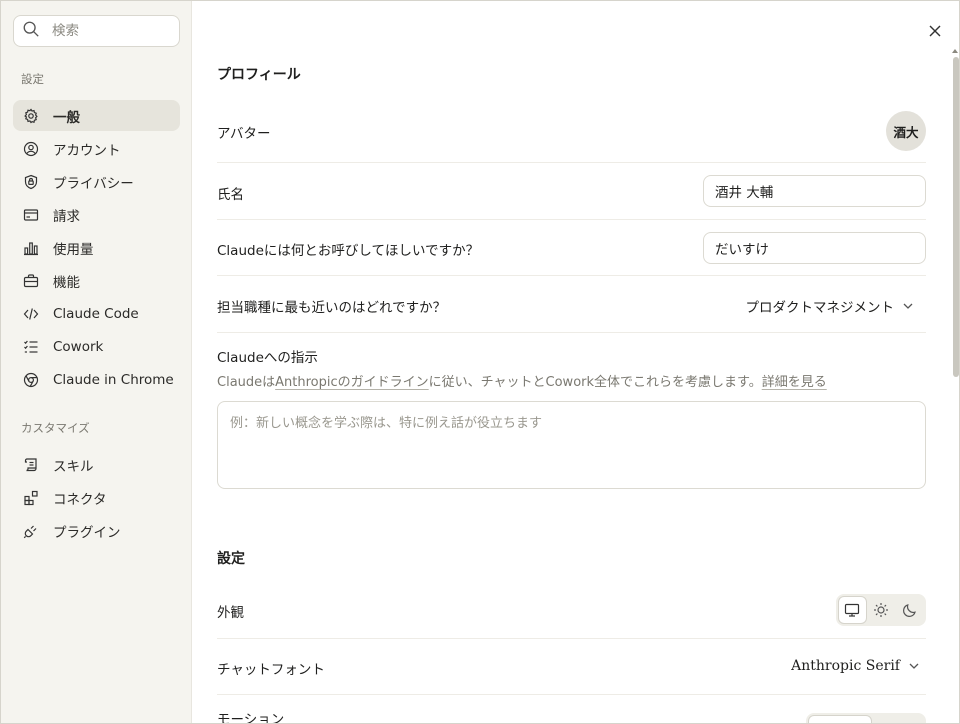  What do you see at coordinates (96, 280) in the screenshot?
I see `sidebar-item-features: 機能` at bounding box center [96, 280].